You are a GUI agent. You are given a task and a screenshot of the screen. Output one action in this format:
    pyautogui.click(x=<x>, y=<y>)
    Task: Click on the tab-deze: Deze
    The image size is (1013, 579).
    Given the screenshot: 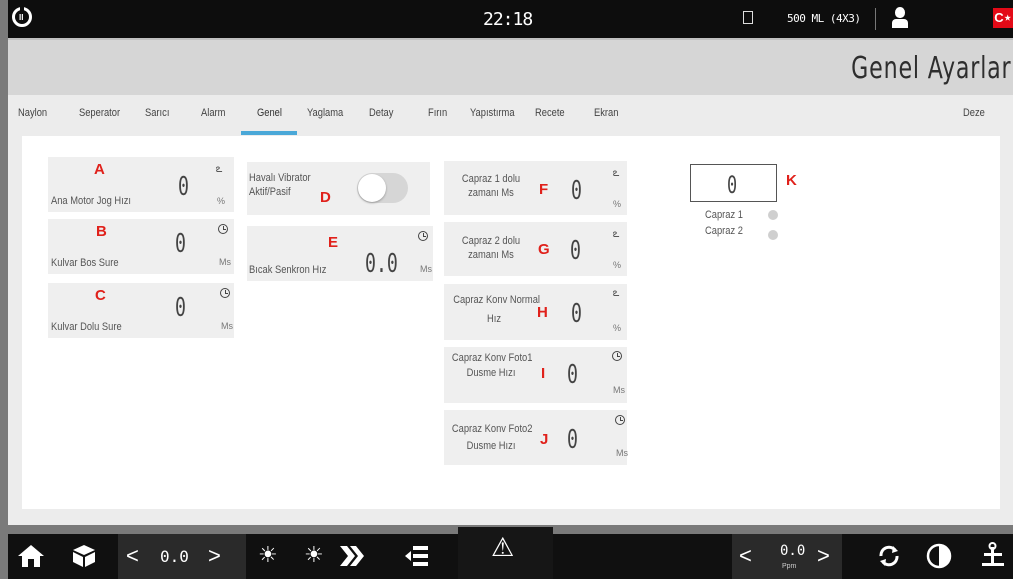 What is the action you would take?
    pyautogui.click(x=974, y=113)
    